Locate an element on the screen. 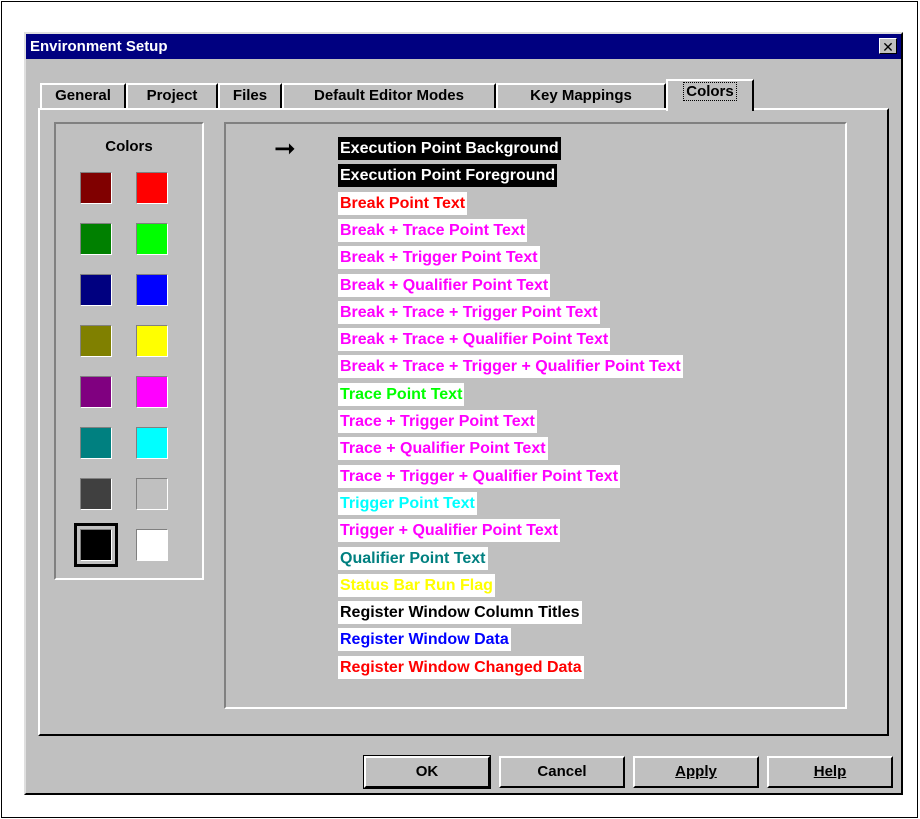 This screenshot has height=819, width=920. color-item: Trace + Qualifier Point Text is located at coordinates (443, 449).